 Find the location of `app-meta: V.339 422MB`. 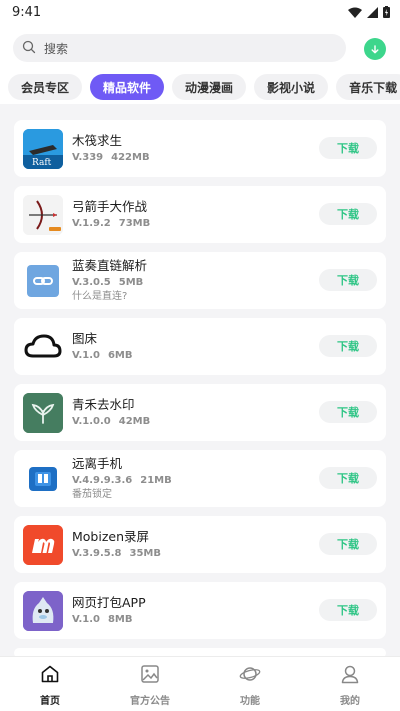

app-meta: V.339 422MB is located at coordinates (111, 158).